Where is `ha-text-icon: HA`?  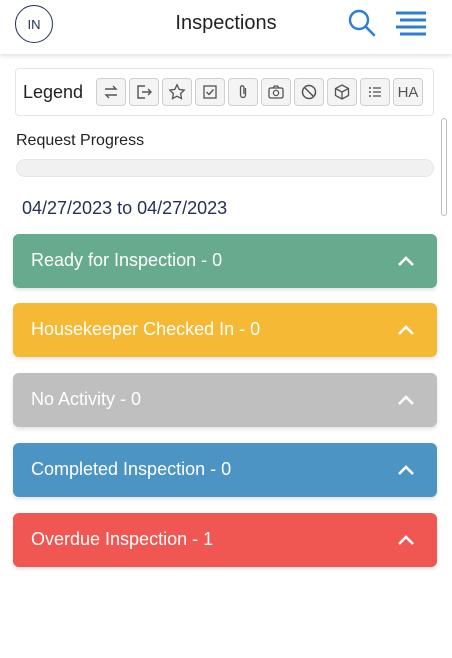 ha-text-icon: HA is located at coordinates (408, 92).